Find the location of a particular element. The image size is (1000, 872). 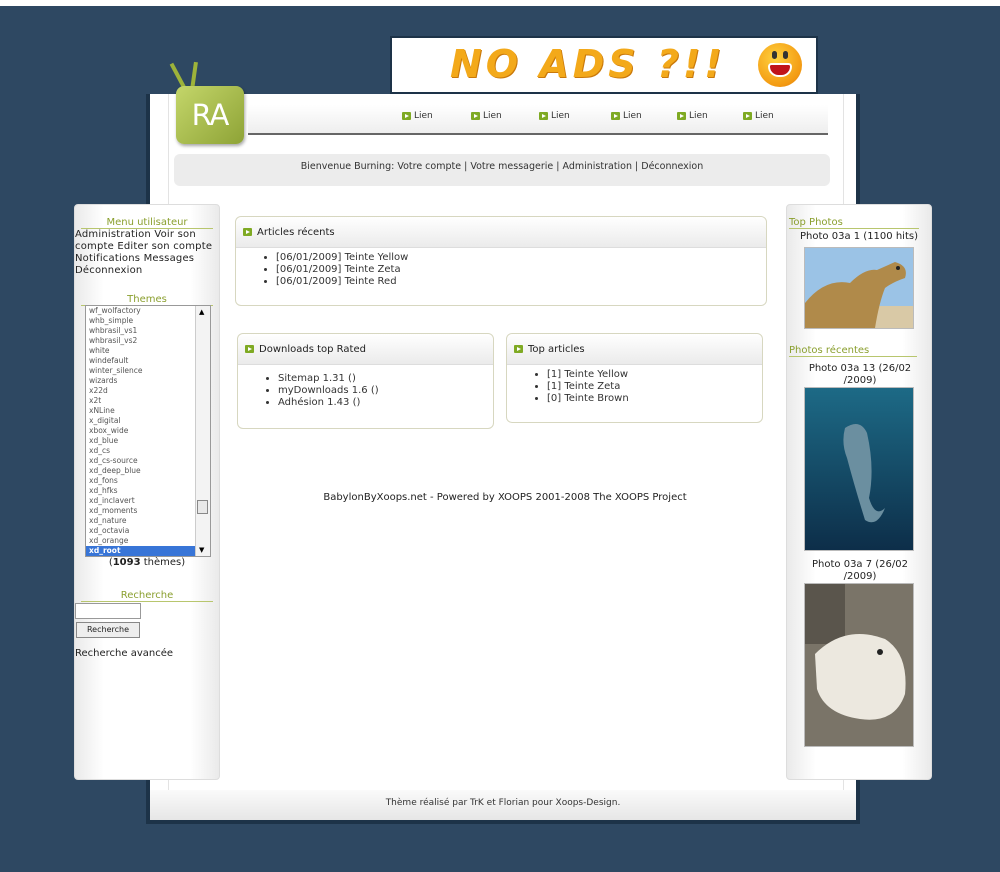

recent-photo-caption-1: Photo 03a 13 (26/02 /2009) is located at coordinates (860, 374).